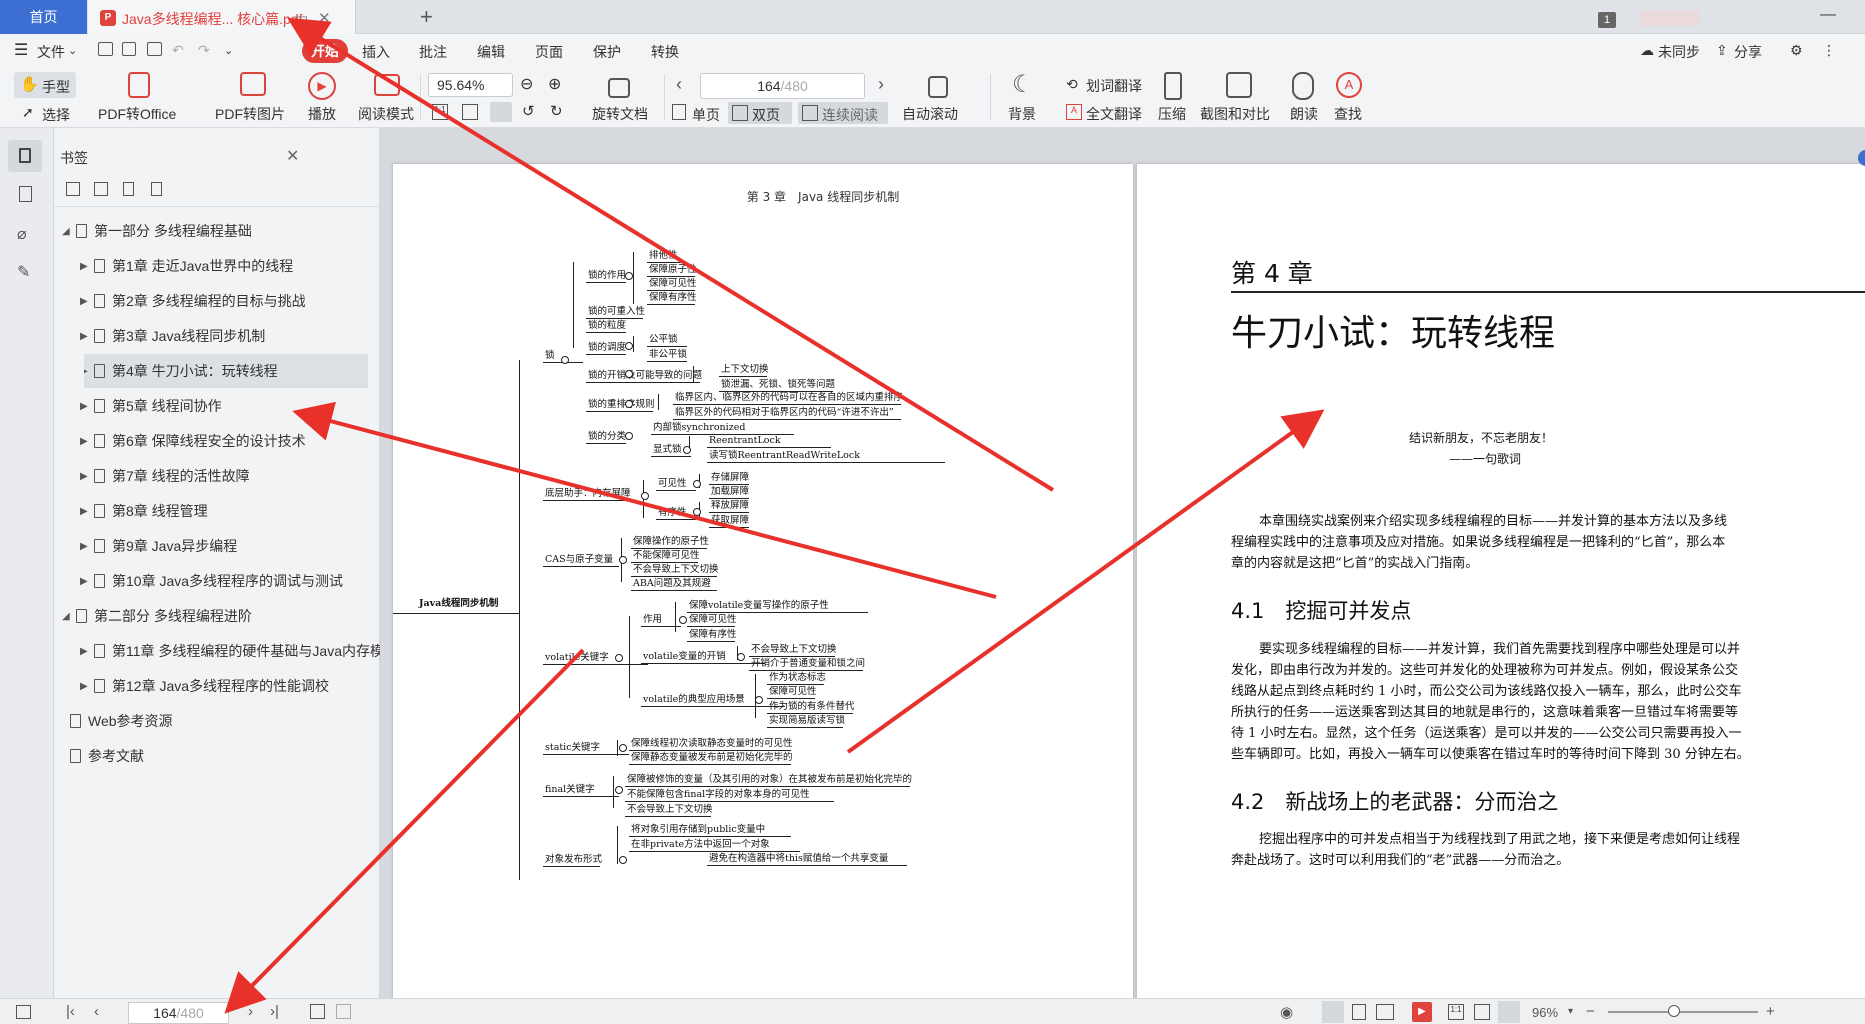 The width and height of the screenshot is (1865, 1024). What do you see at coordinates (156, 189) in the screenshot?
I see `bookmark-settings-icon` at bounding box center [156, 189].